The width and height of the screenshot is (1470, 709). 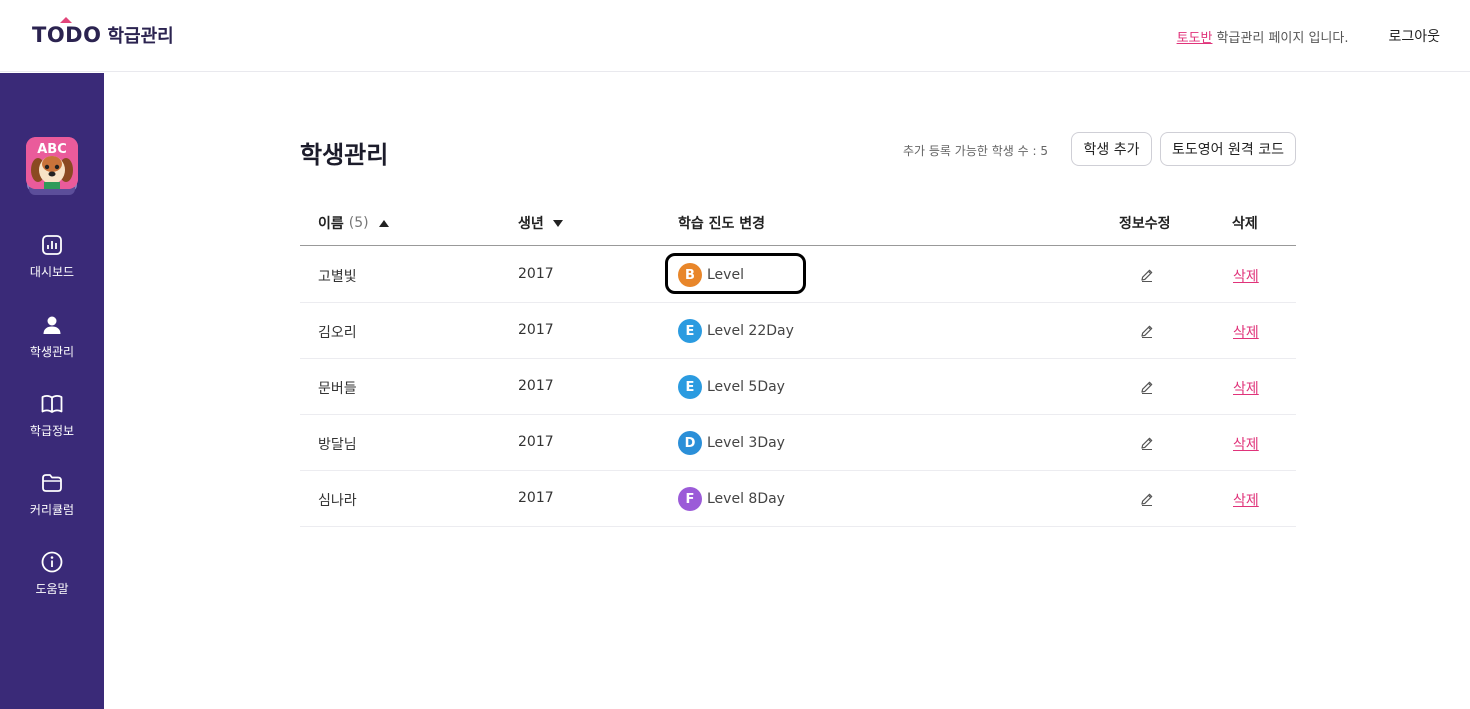 I want to click on user-icon, so click(x=52, y=325).